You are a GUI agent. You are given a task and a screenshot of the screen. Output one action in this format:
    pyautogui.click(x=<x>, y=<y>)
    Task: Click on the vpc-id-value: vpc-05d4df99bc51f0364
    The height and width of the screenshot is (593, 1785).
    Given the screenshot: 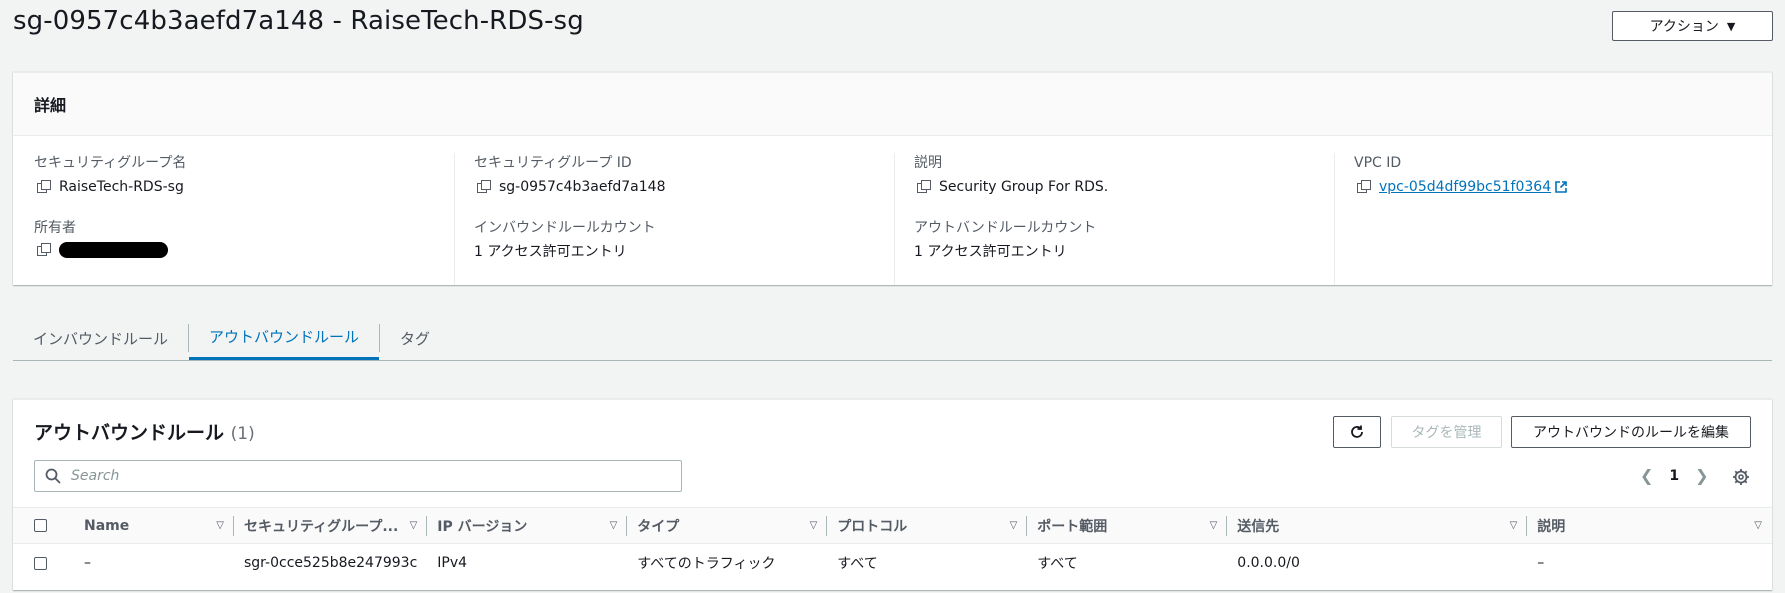 What is the action you would take?
    pyautogui.click(x=1465, y=187)
    